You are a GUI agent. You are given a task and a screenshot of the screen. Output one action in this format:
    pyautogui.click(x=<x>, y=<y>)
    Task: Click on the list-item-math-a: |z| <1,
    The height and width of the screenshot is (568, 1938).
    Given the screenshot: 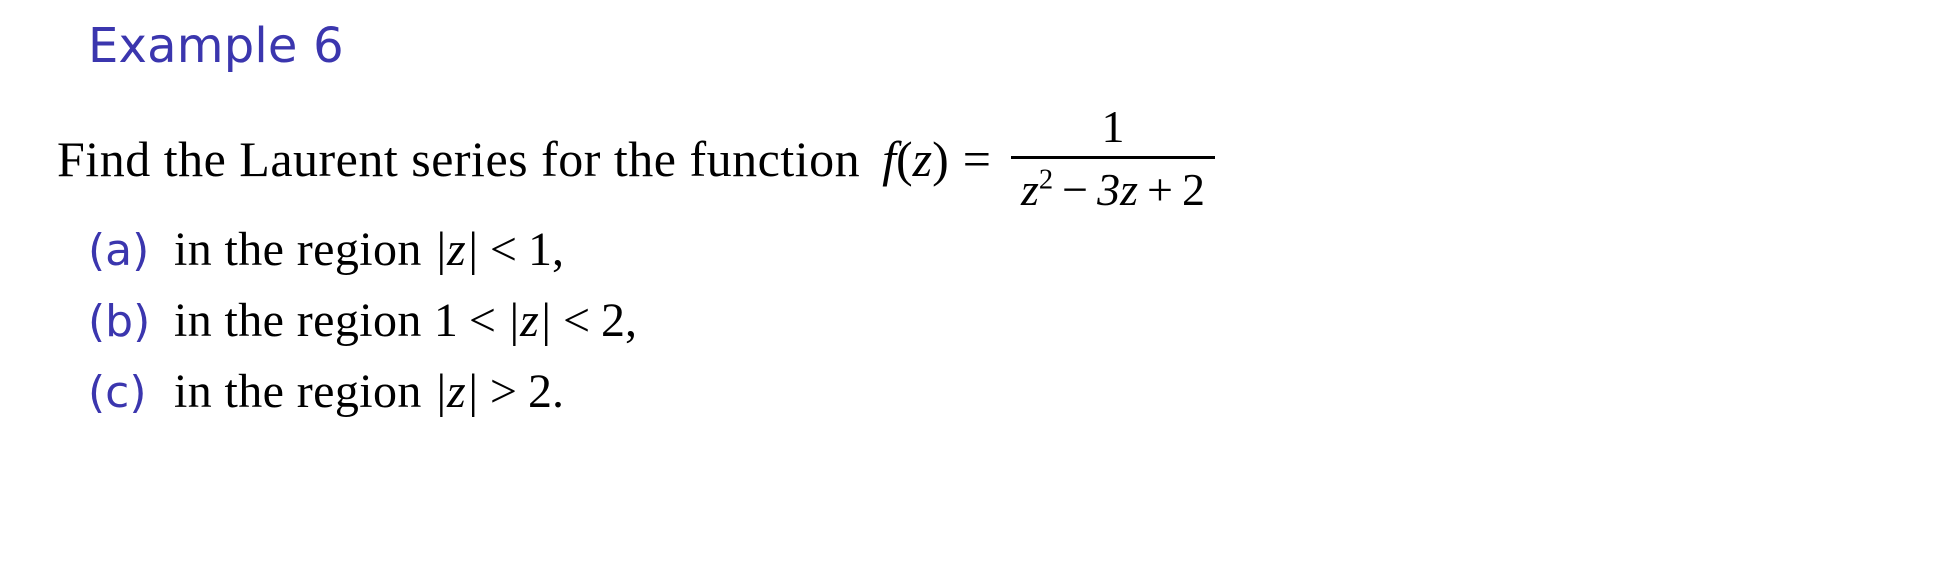 What is the action you would take?
    pyautogui.click(x=493, y=249)
    